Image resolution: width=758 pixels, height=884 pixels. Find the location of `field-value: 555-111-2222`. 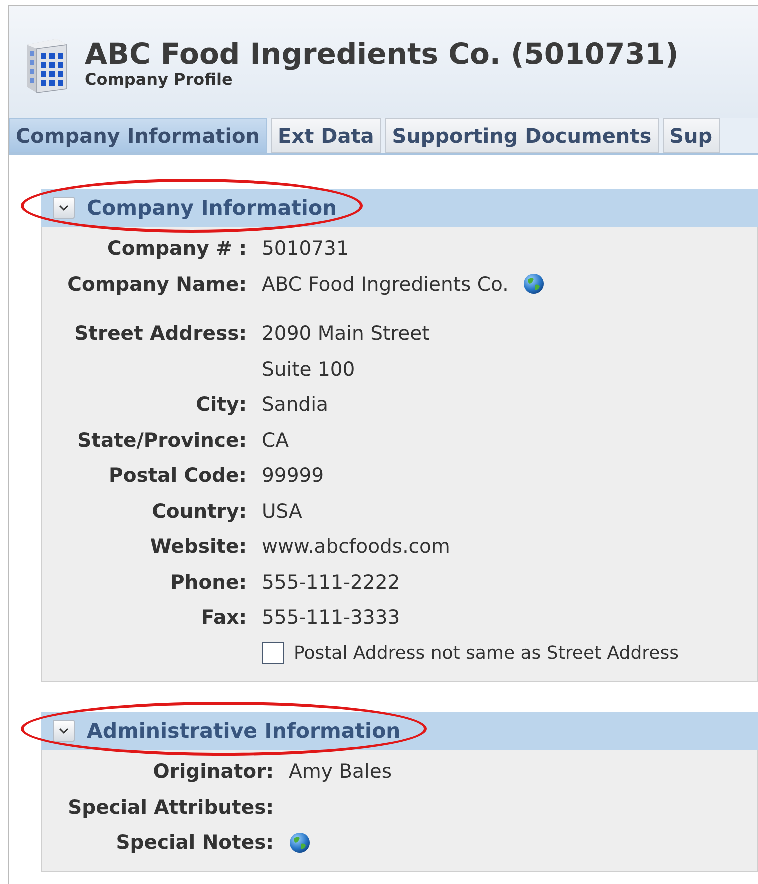

field-value: 555-111-2222 is located at coordinates (331, 582).